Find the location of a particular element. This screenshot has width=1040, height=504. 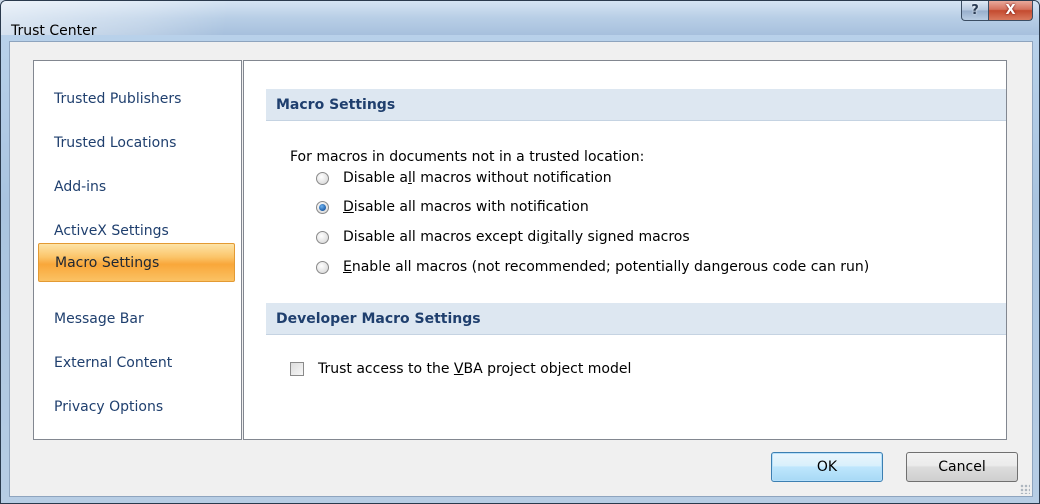

radio-button-checked is located at coordinates (322, 207).